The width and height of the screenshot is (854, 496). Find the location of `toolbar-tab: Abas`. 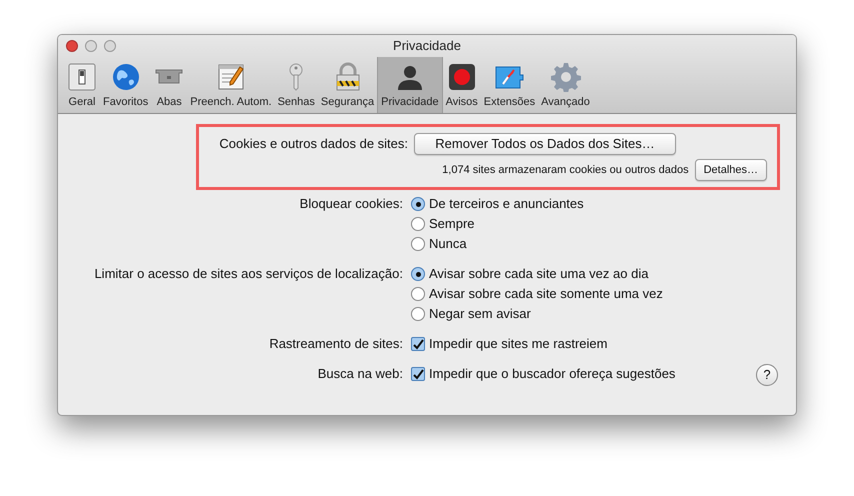

toolbar-tab: Abas is located at coordinates (169, 84).